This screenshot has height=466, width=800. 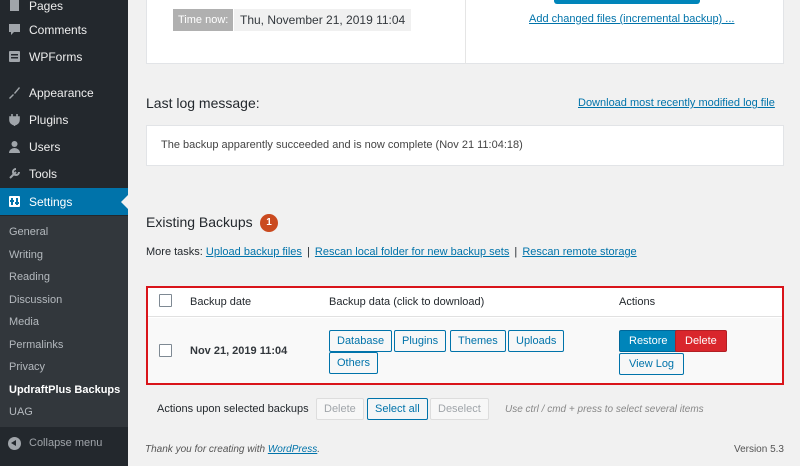 What do you see at coordinates (29, 277) in the screenshot?
I see `submenu-reading: Reading` at bounding box center [29, 277].